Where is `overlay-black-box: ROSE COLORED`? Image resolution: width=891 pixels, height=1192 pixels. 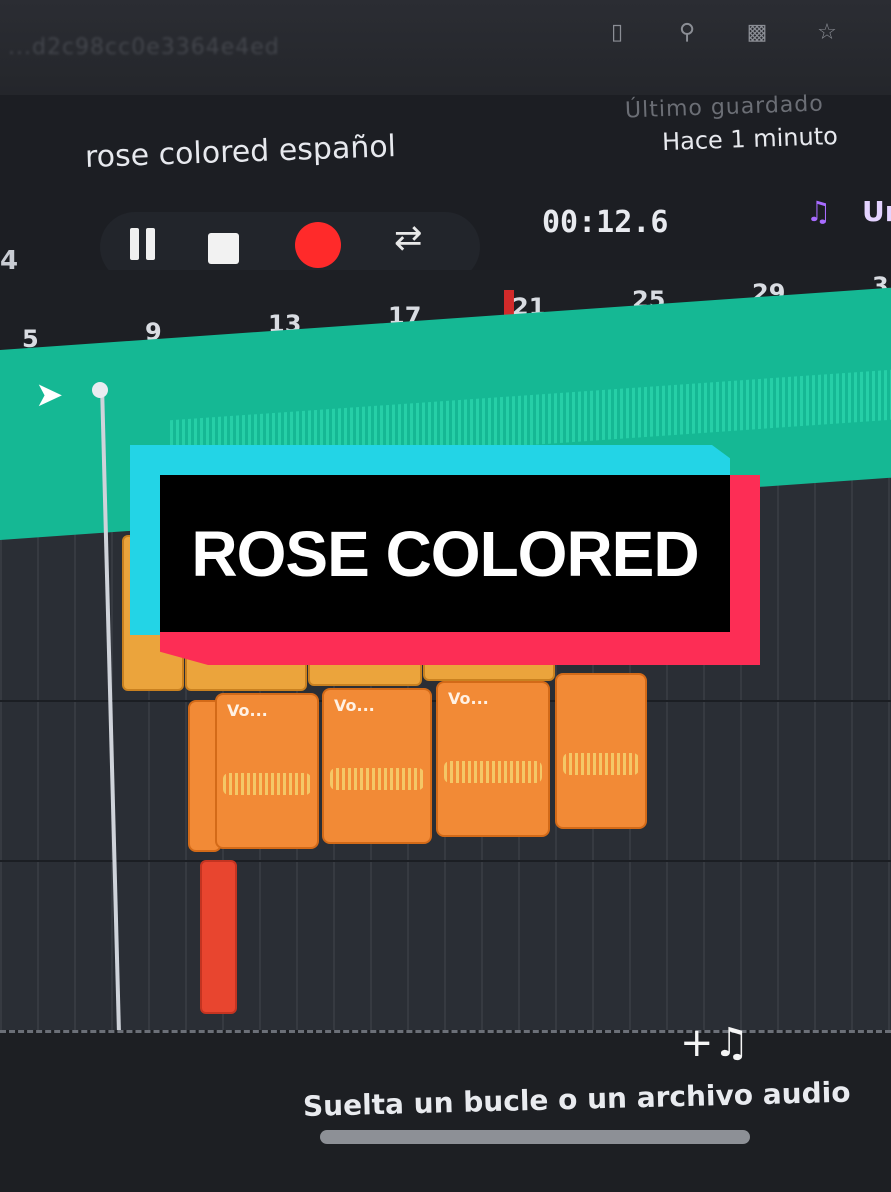
overlay-black-box: ROSE COLORED is located at coordinates (445, 553).